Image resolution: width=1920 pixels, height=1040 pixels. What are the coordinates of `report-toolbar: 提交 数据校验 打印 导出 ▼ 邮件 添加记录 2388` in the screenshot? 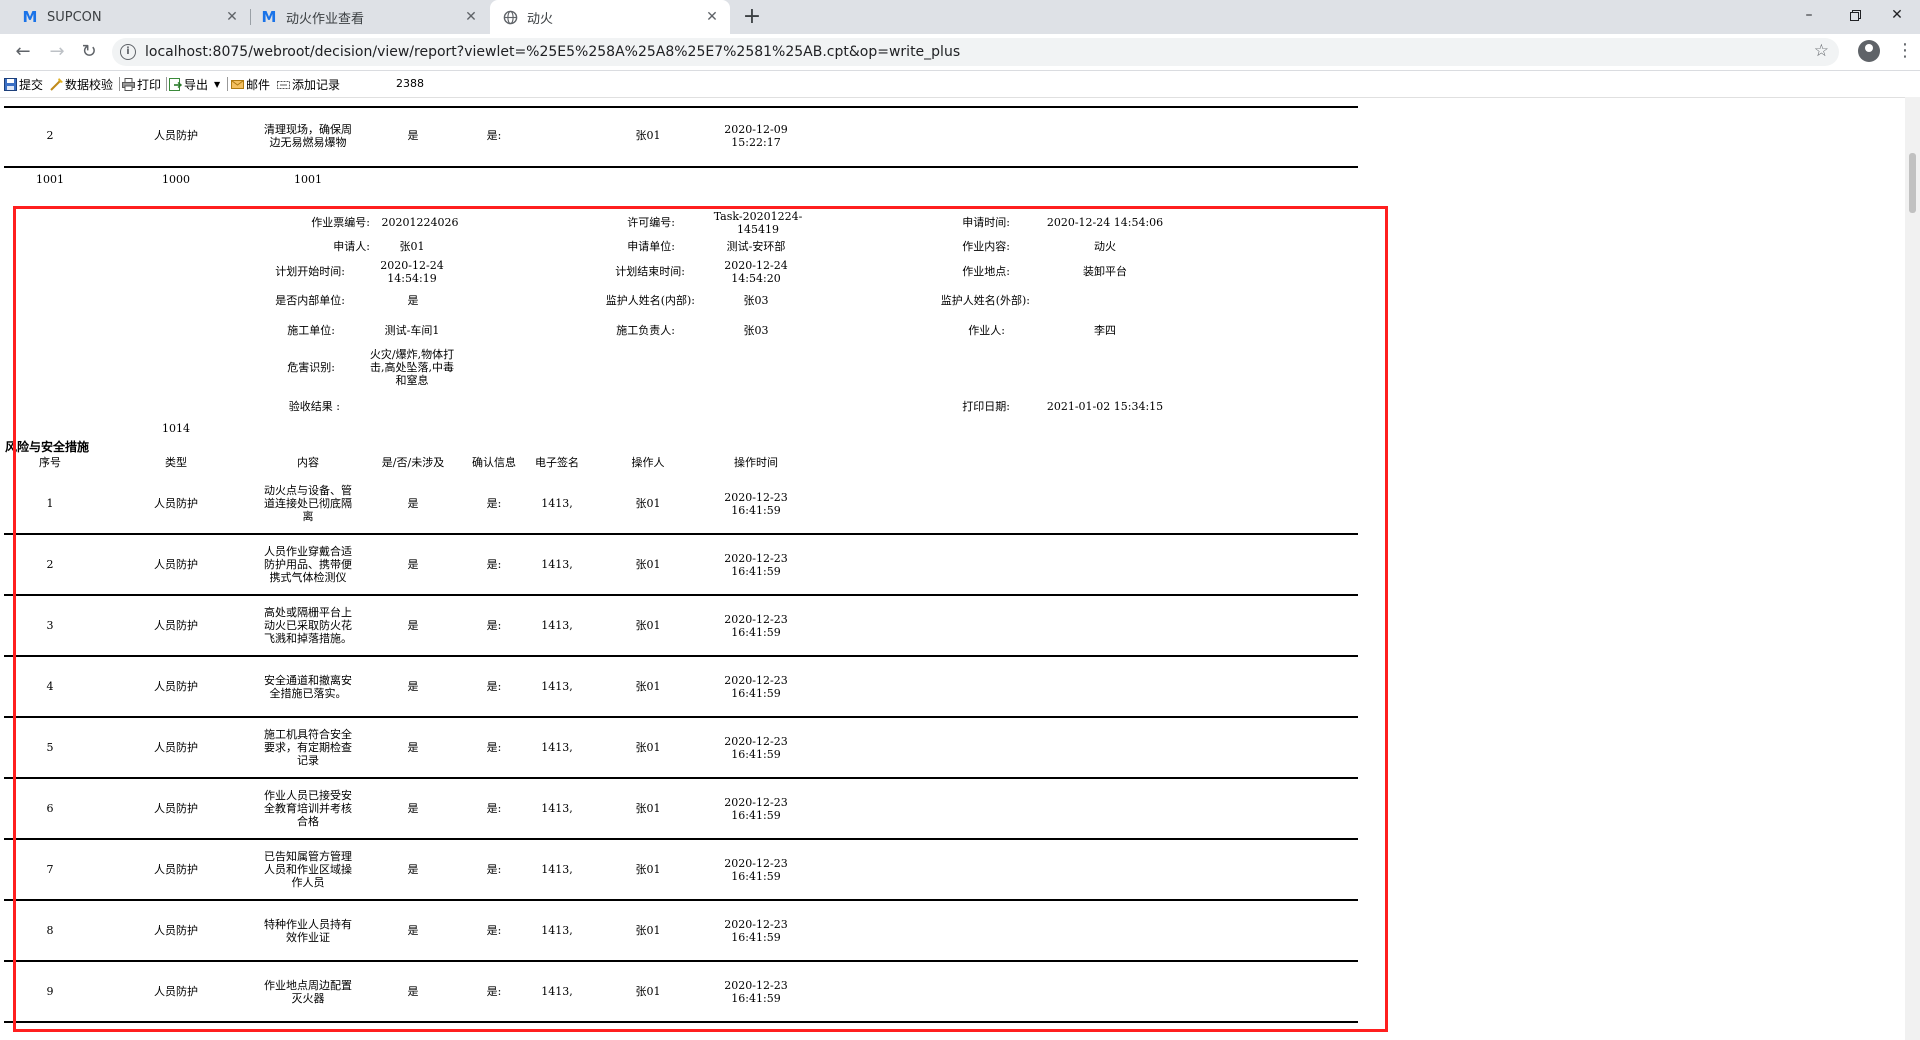 It's located at (960, 84).